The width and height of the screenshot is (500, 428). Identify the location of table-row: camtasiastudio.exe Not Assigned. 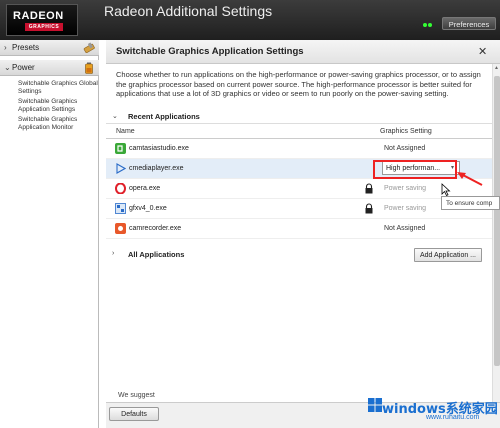
(299, 149).